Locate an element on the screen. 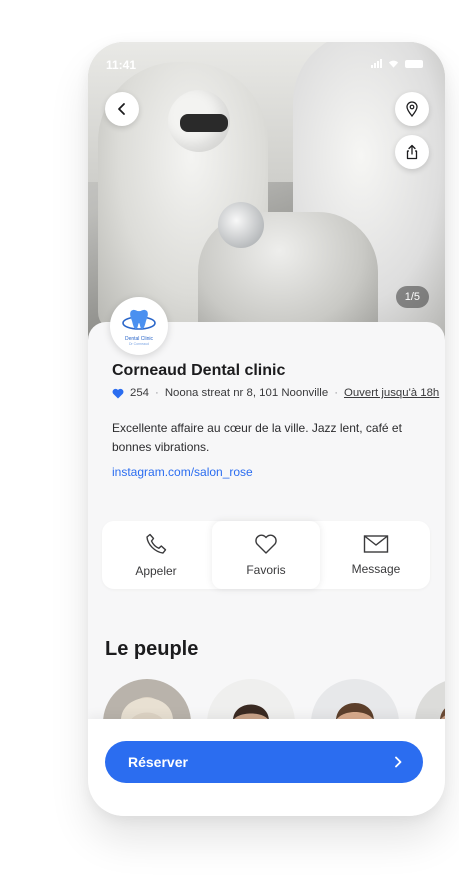 The height and width of the screenshot is (875, 459). clinic-address: Noona streat nr 8, 101 Noonville is located at coordinates (246, 393).